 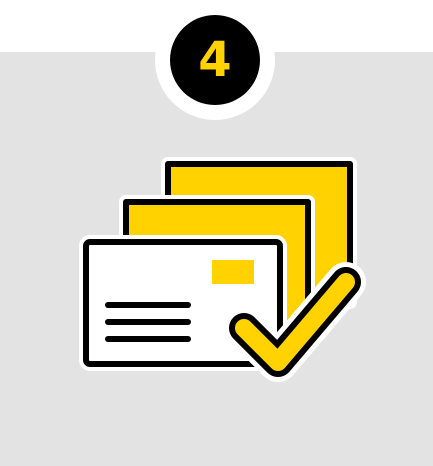 I want to click on step-number: 4, so click(x=215, y=60).